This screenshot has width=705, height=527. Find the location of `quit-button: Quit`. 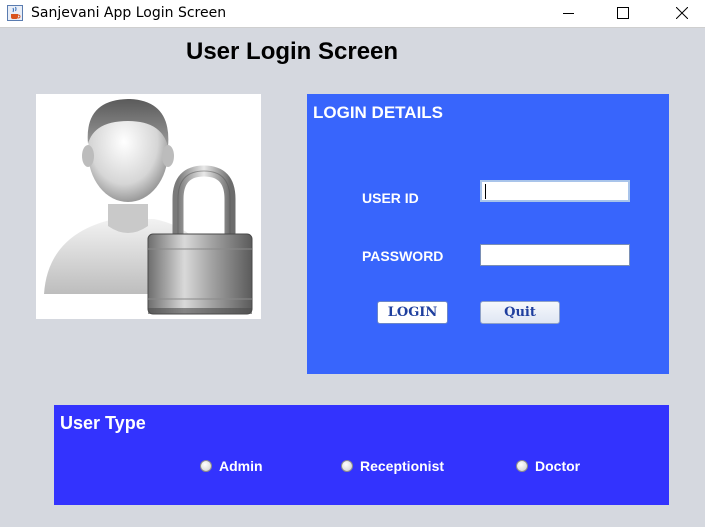

quit-button: Quit is located at coordinates (520, 312).